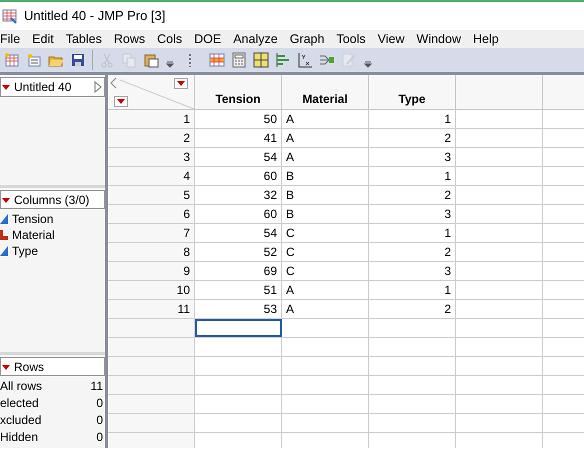 Image resolution: width=584 pixels, height=449 pixels. What do you see at coordinates (307, 39) in the screenshot?
I see `menu-item: Graph` at bounding box center [307, 39].